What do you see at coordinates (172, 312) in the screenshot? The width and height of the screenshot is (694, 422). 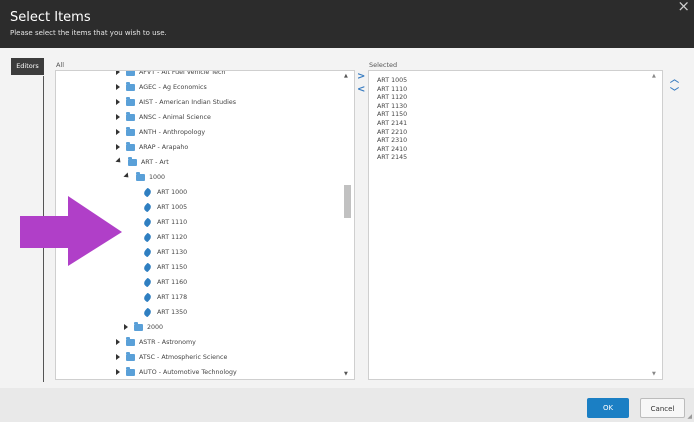 I see `tree-item-label: ART 1350` at bounding box center [172, 312].